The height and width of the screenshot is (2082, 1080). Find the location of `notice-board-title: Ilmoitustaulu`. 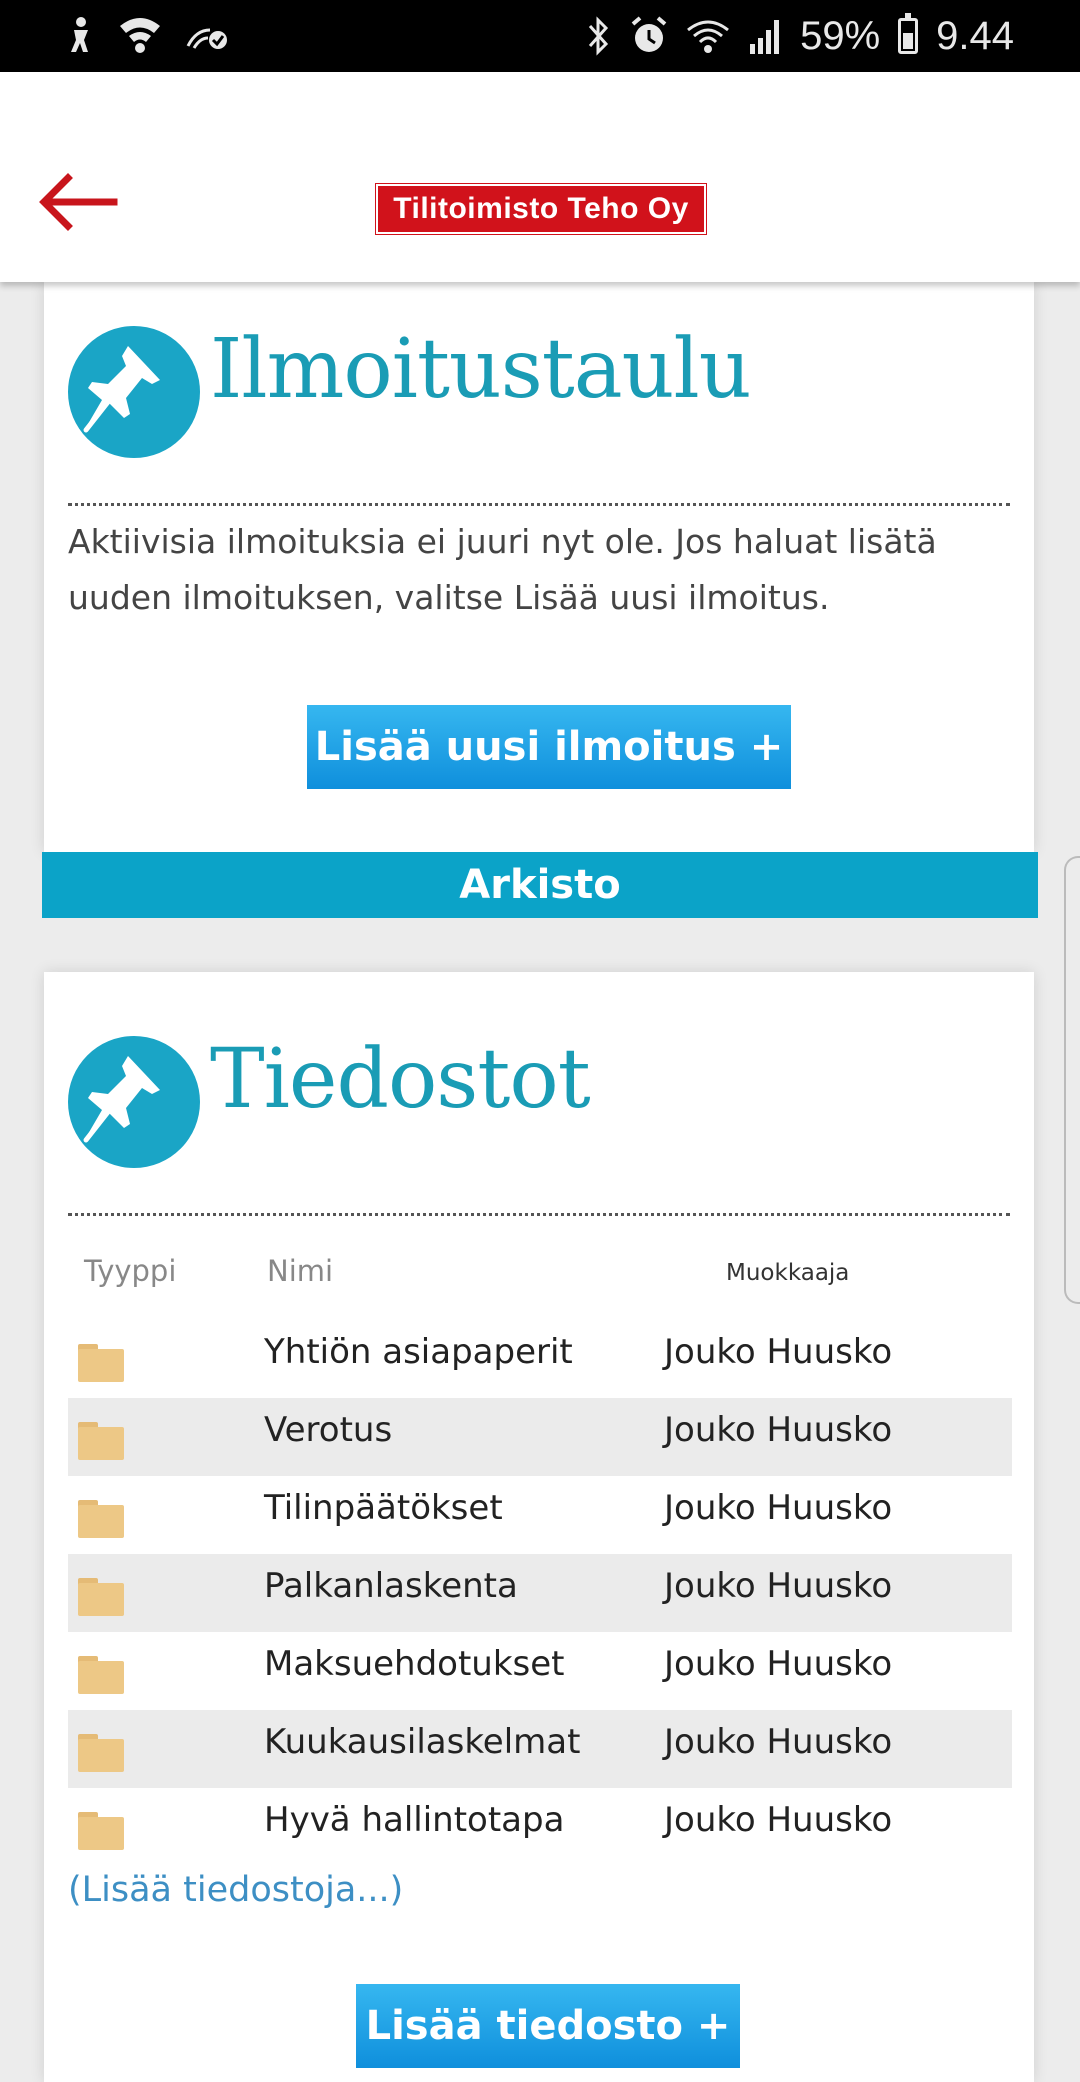

notice-board-title: Ilmoitustaulu is located at coordinates (480, 369).